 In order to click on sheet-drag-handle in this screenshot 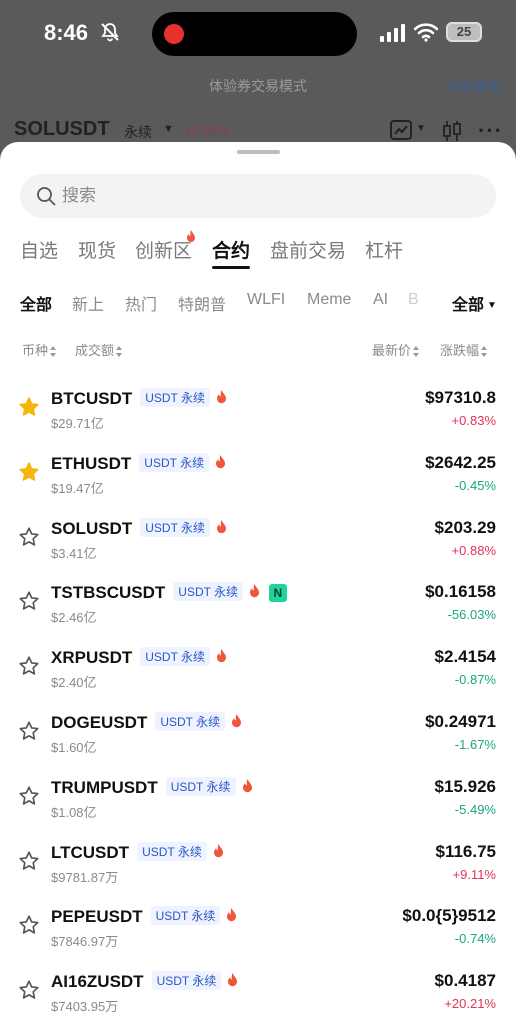, I will do `click(258, 152)`.